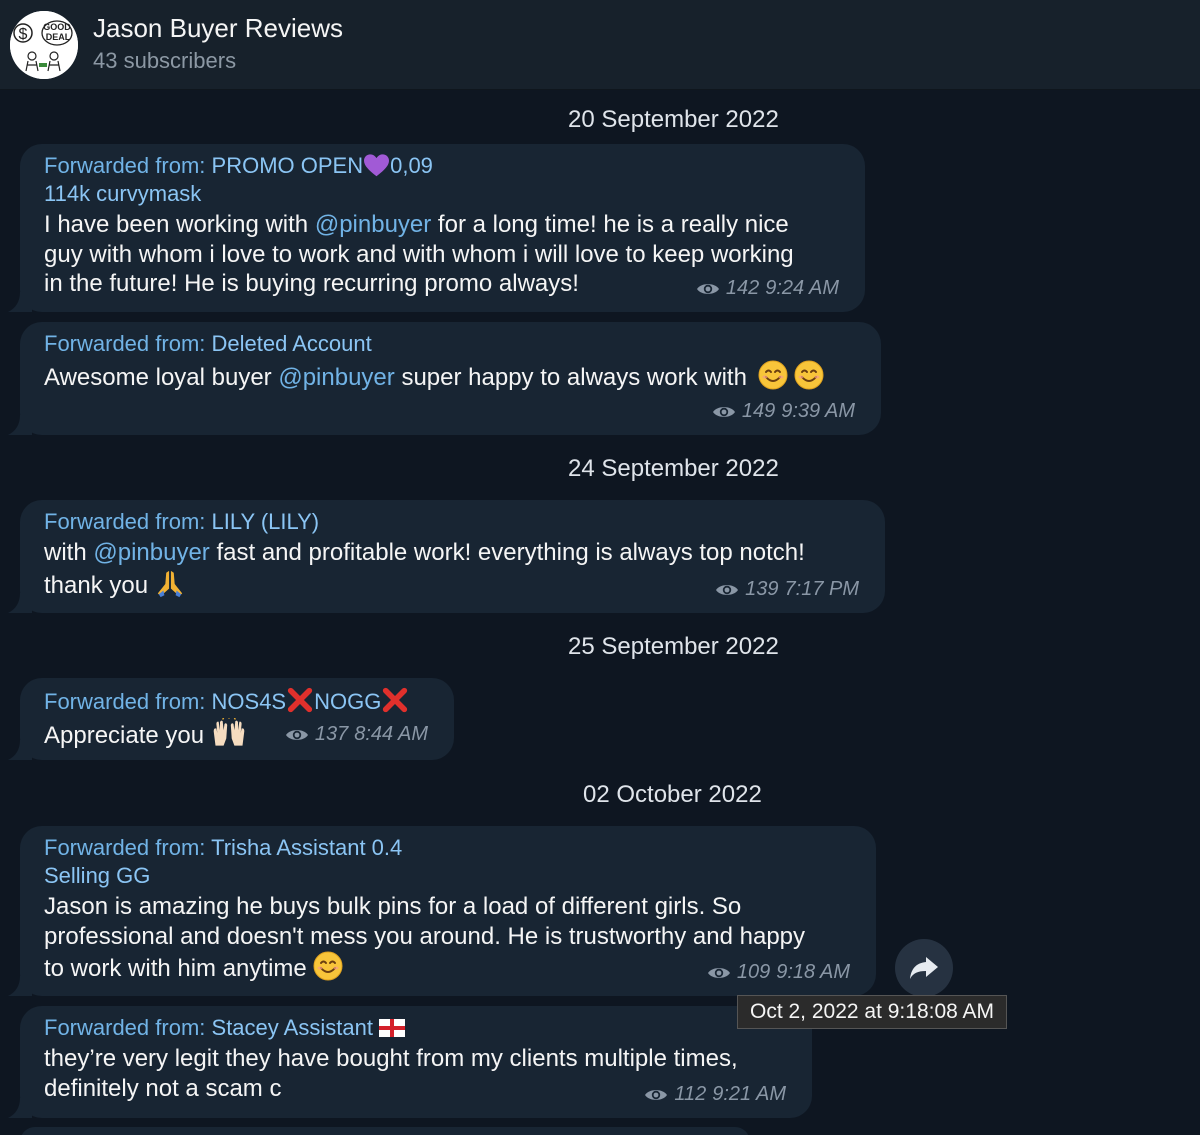  I want to click on message-meta: 142 9:24 AM, so click(767, 288).